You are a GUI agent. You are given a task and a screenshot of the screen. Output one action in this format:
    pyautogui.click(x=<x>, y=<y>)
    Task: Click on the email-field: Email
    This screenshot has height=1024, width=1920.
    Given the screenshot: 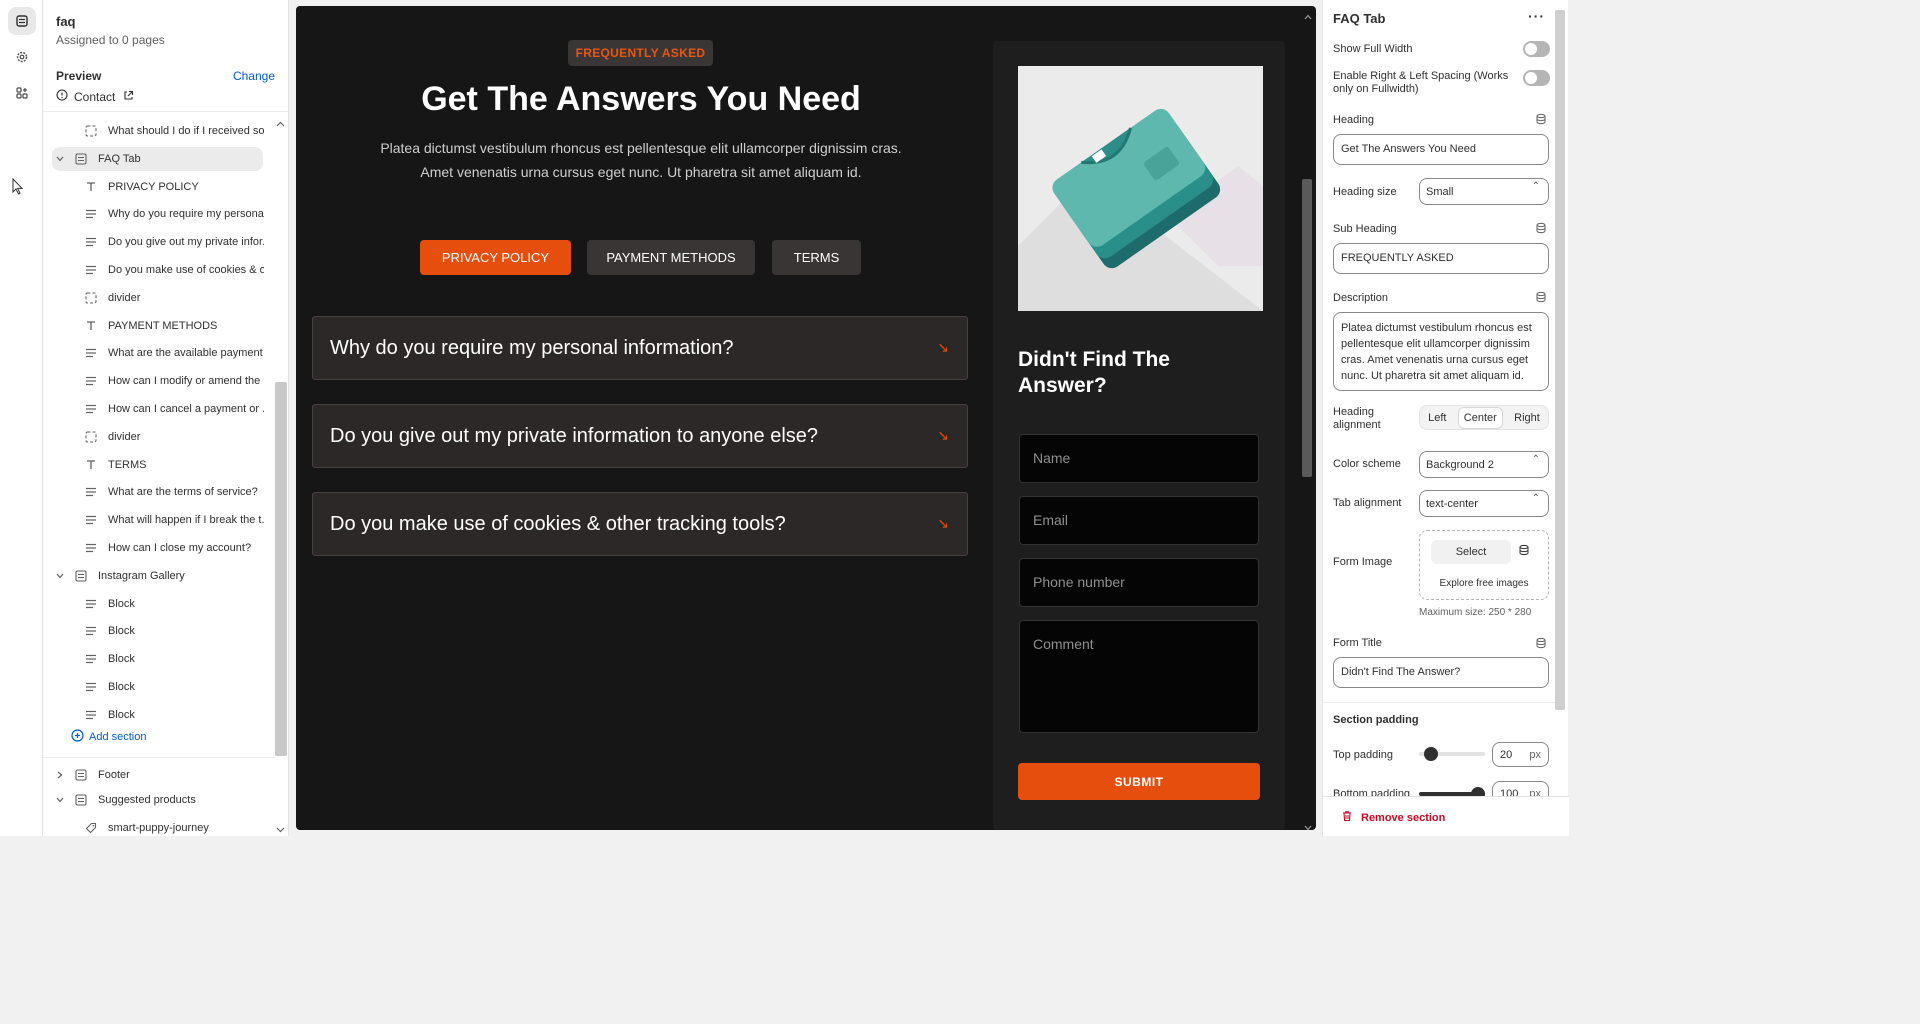 What is the action you would take?
    pyautogui.click(x=1139, y=520)
    